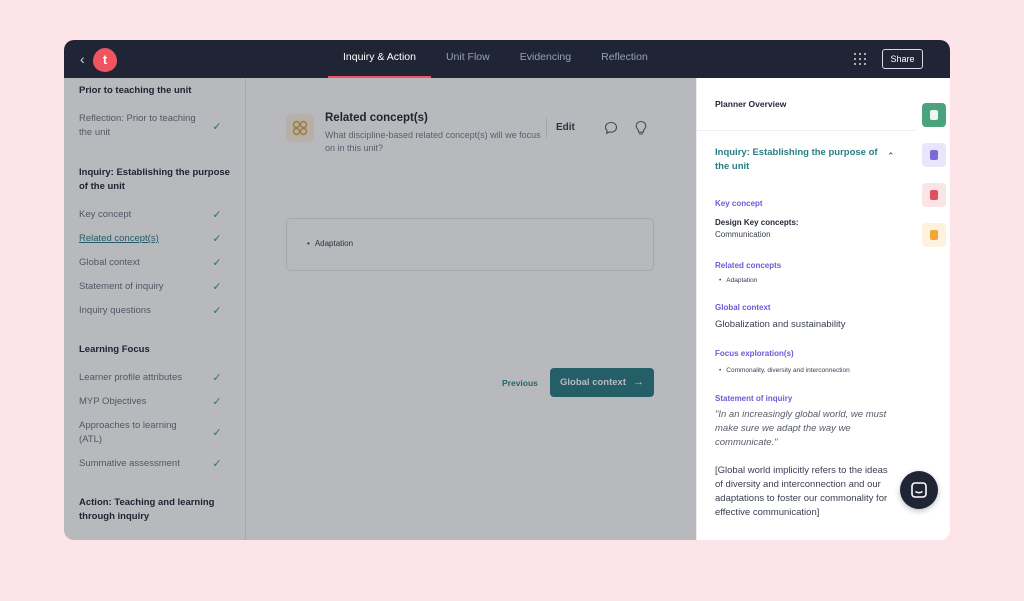 The height and width of the screenshot is (601, 1024). What do you see at coordinates (743, 234) in the screenshot?
I see `key-concept-value: Communication` at bounding box center [743, 234].